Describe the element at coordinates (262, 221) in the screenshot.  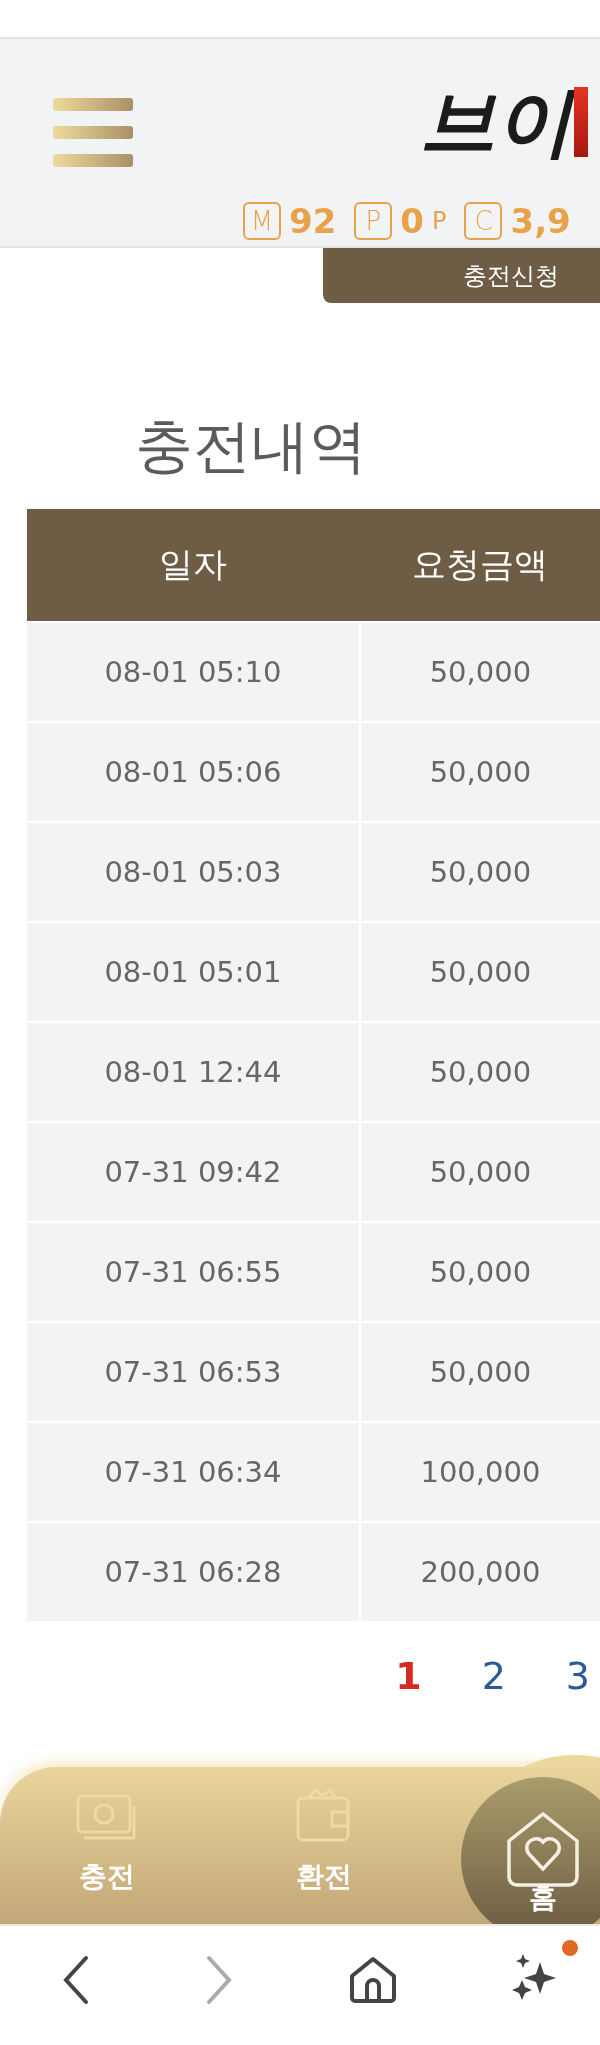
I see `balance-symbol: M` at that location.